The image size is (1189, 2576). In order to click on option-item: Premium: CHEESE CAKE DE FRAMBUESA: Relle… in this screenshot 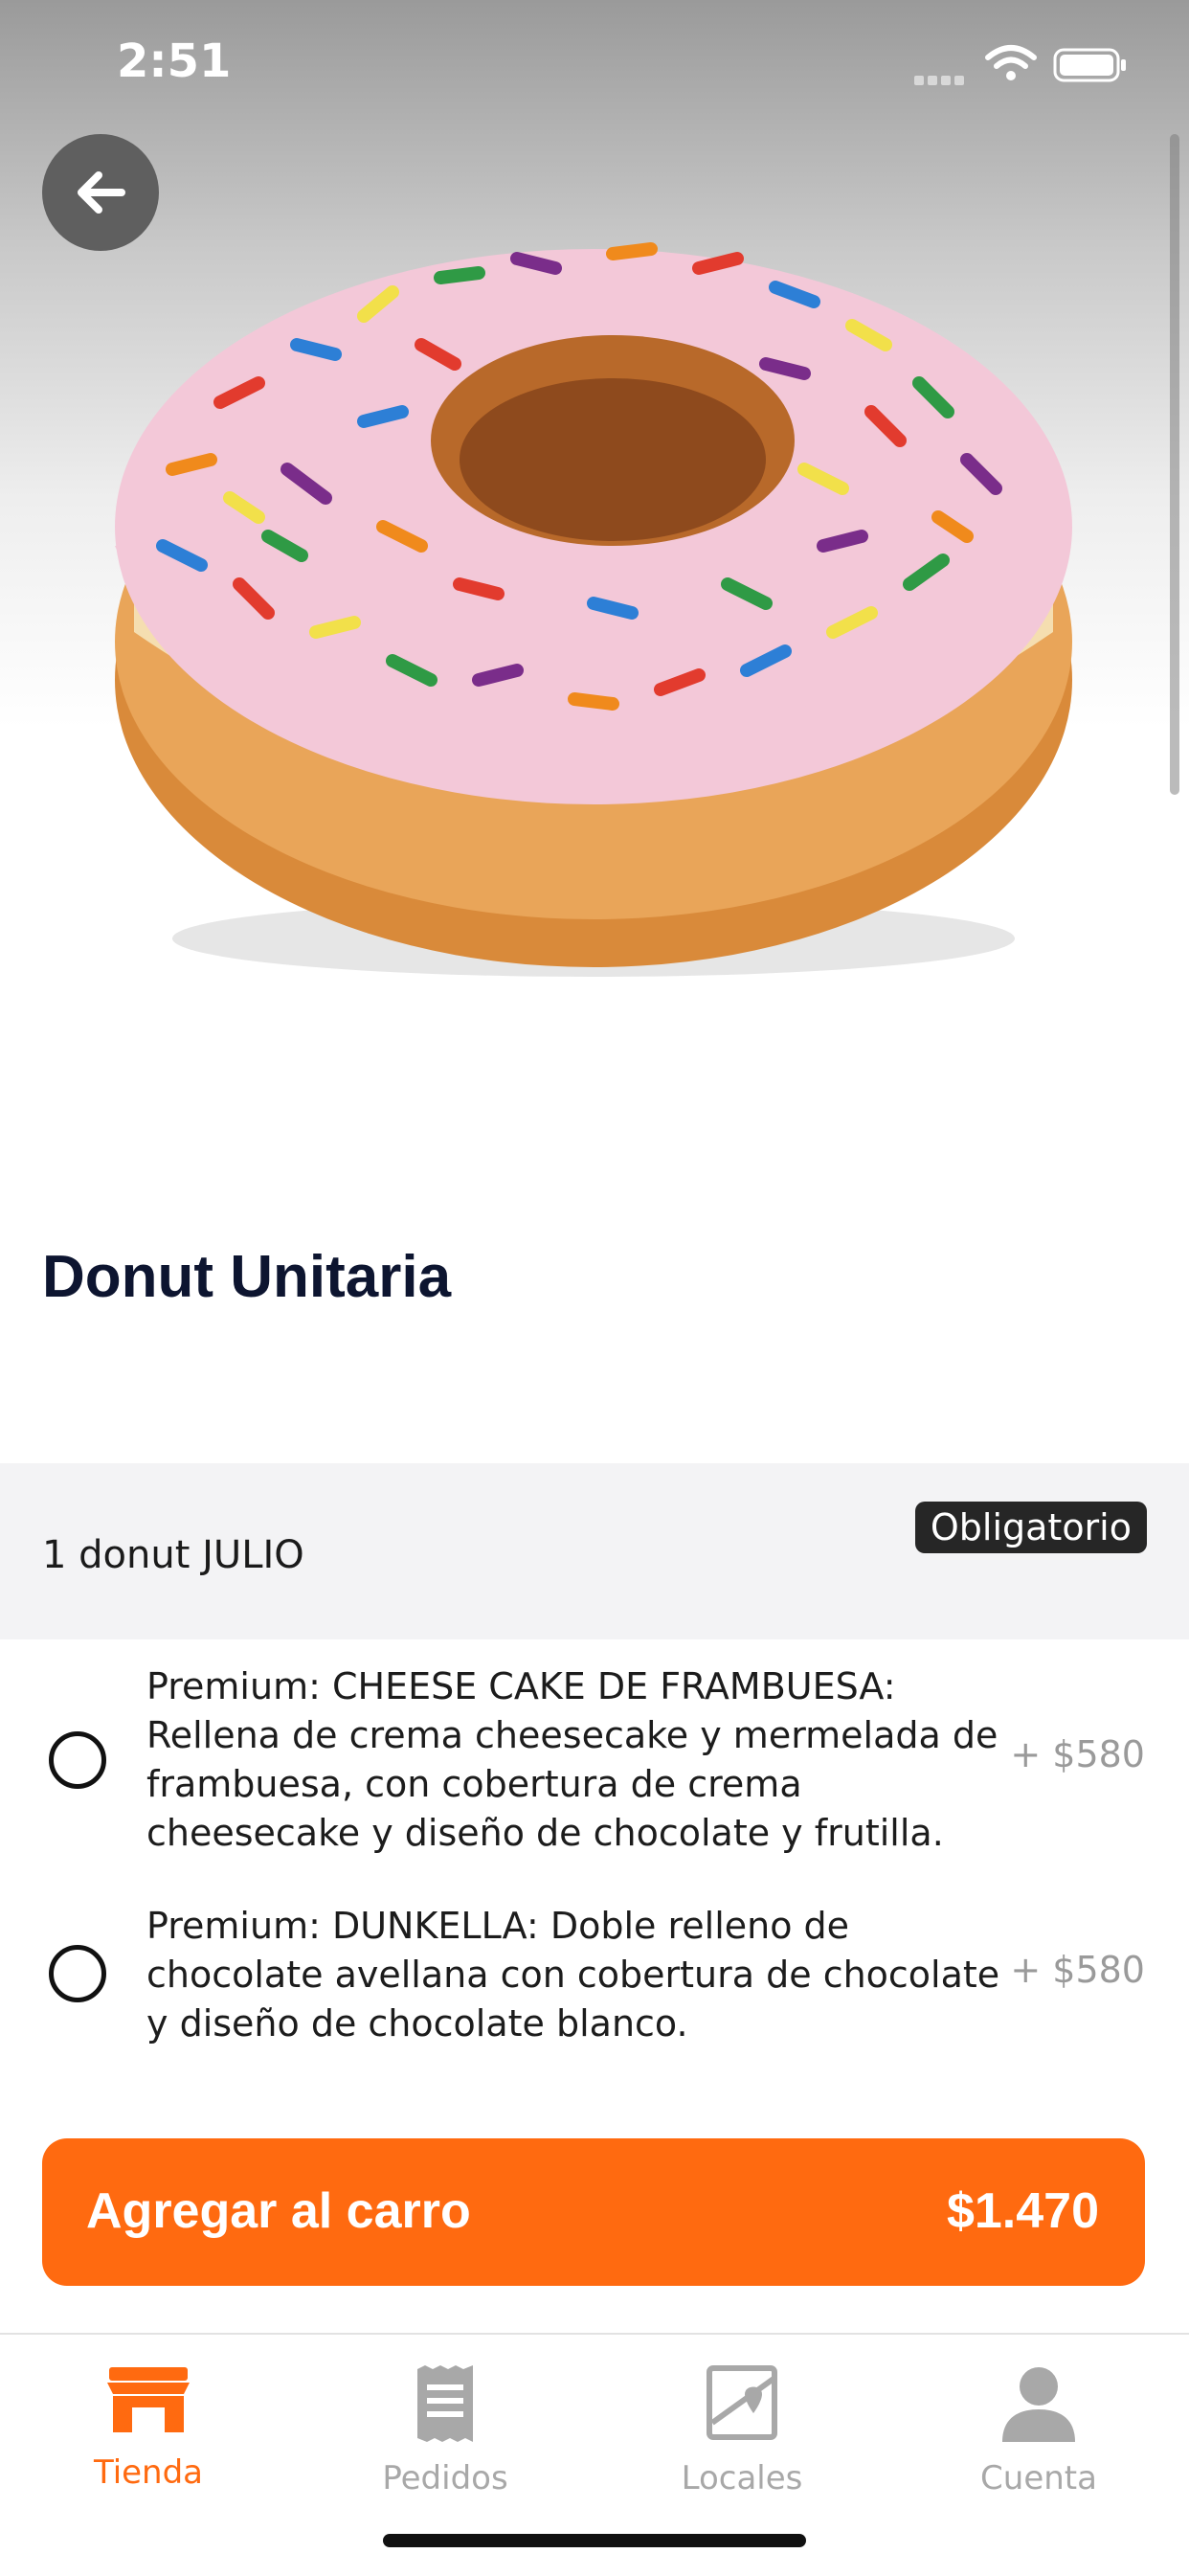, I will do `click(594, 1763)`.